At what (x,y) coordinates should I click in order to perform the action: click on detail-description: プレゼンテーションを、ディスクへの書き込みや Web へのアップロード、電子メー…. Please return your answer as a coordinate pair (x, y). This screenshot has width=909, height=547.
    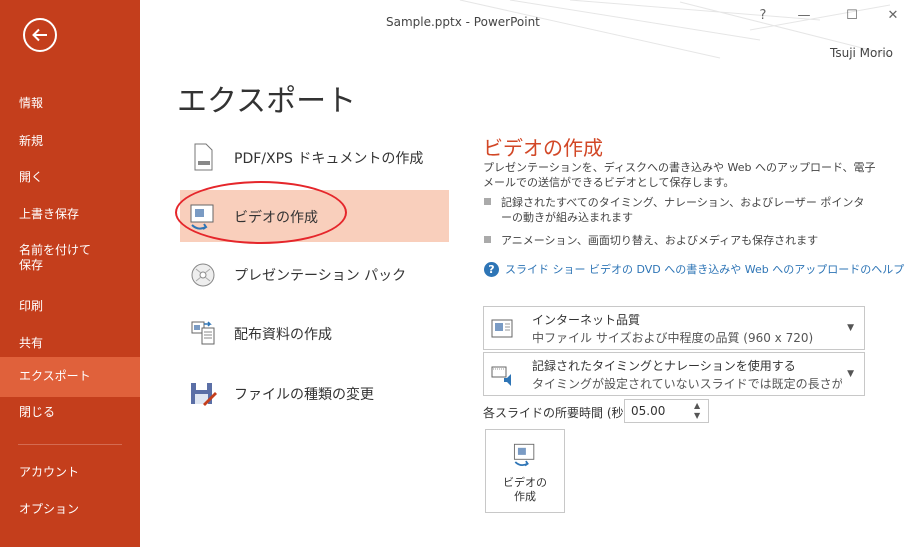
    Looking at the image, I should click on (679, 175).